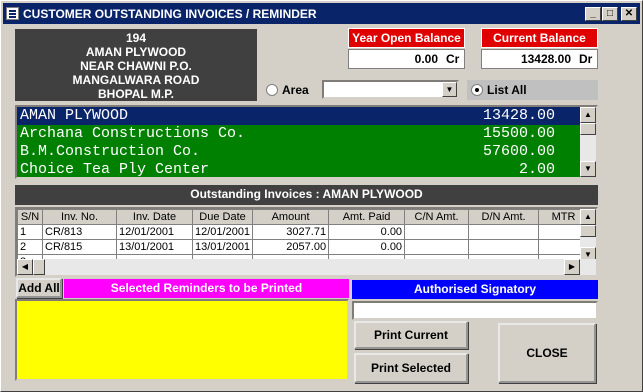  Describe the element at coordinates (79, 217) in the screenshot. I see `grid-column-header: Inv. No.` at that location.